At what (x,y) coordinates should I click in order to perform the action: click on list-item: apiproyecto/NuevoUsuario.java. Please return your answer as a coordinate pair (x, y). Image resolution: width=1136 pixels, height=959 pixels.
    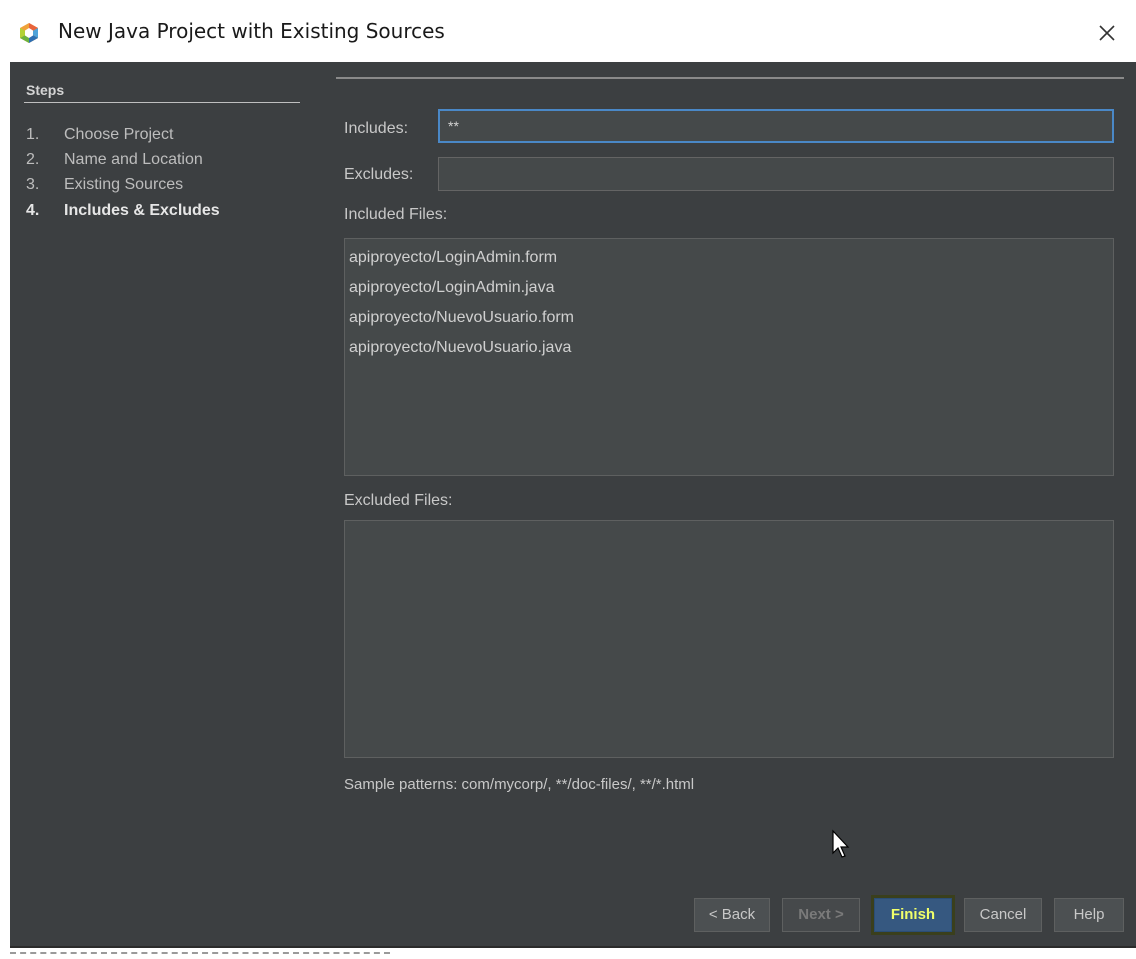
    Looking at the image, I should click on (729, 348).